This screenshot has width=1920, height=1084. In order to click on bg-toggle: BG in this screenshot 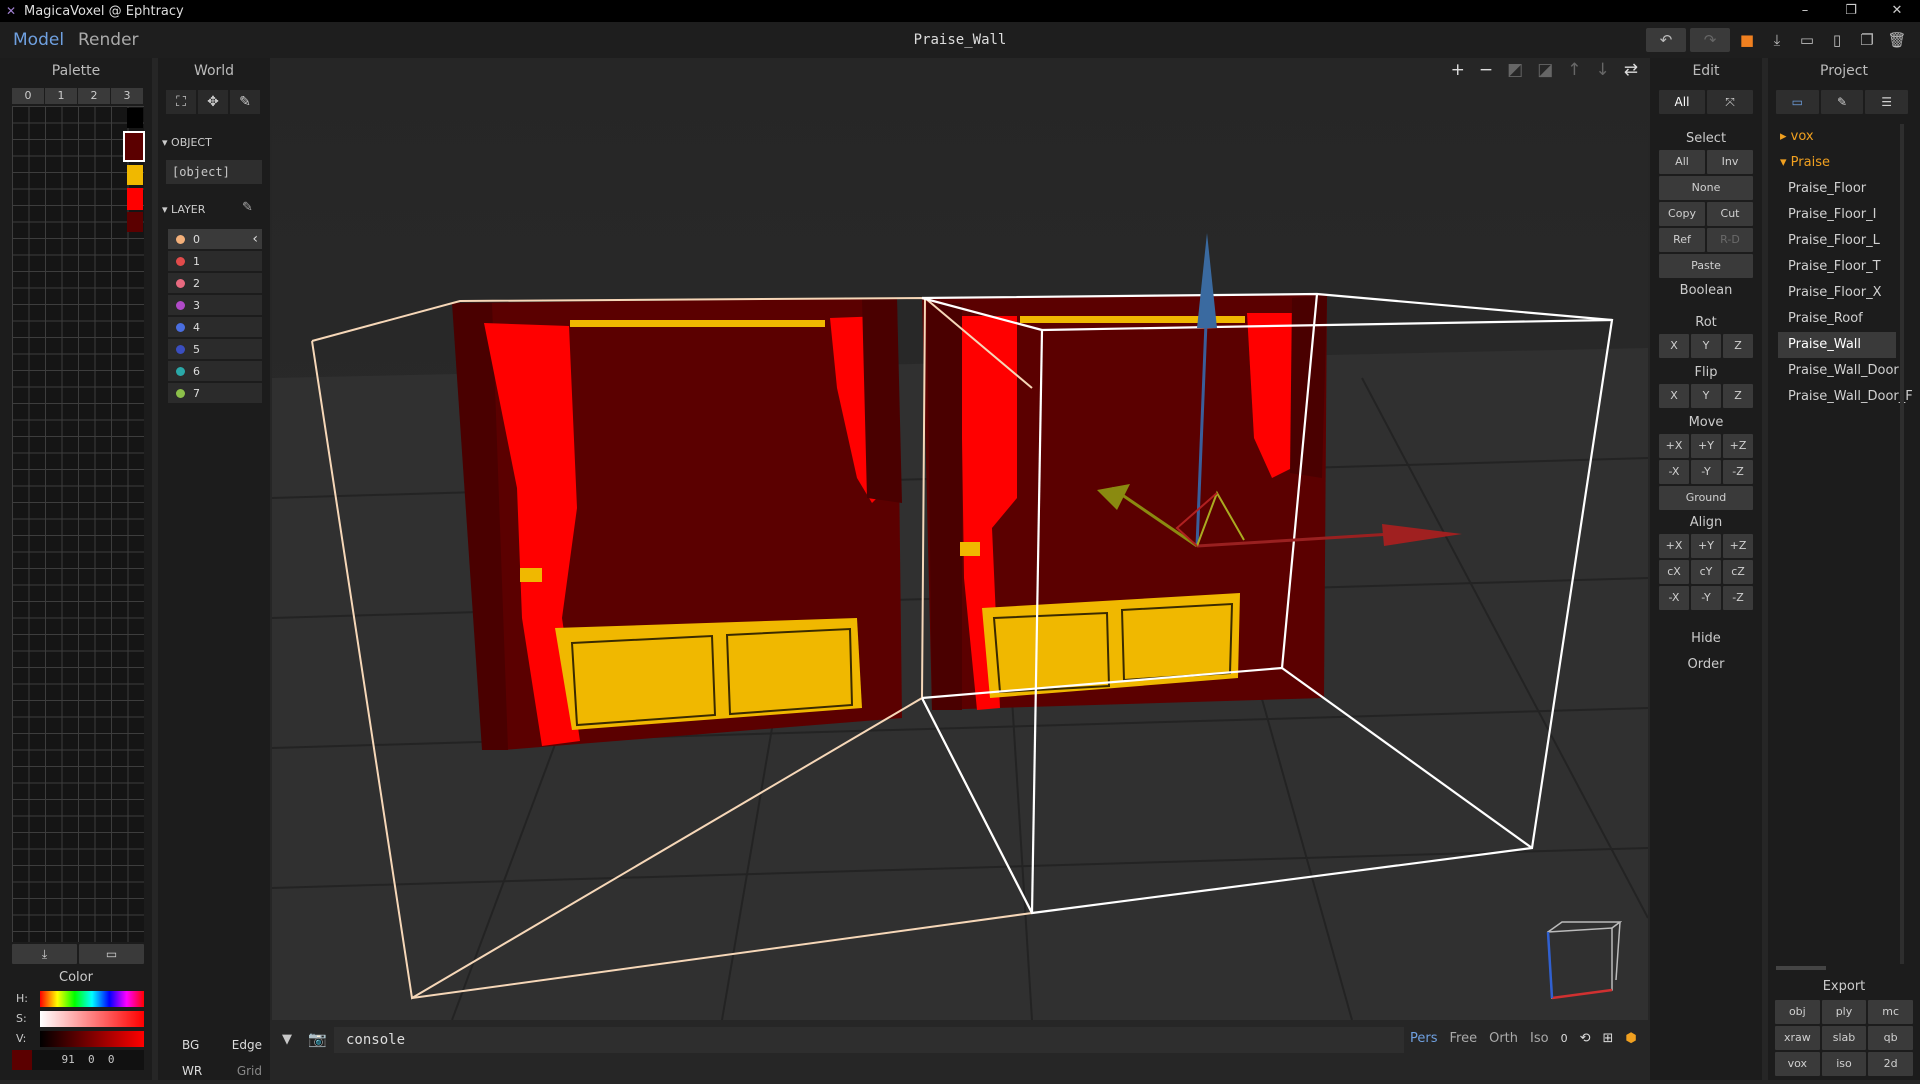, I will do `click(182, 1045)`.